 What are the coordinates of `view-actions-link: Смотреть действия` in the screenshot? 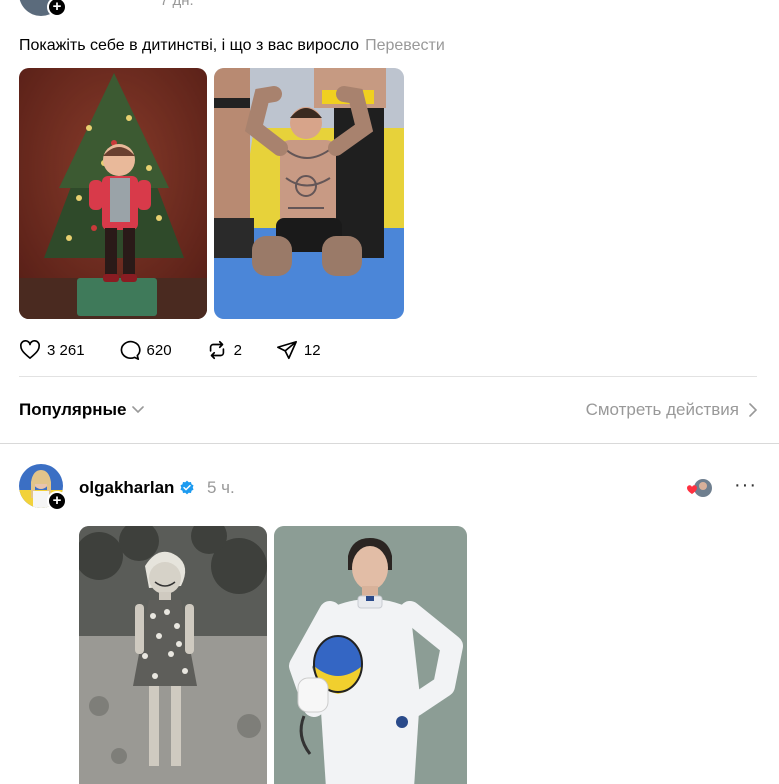 It's located at (671, 410).